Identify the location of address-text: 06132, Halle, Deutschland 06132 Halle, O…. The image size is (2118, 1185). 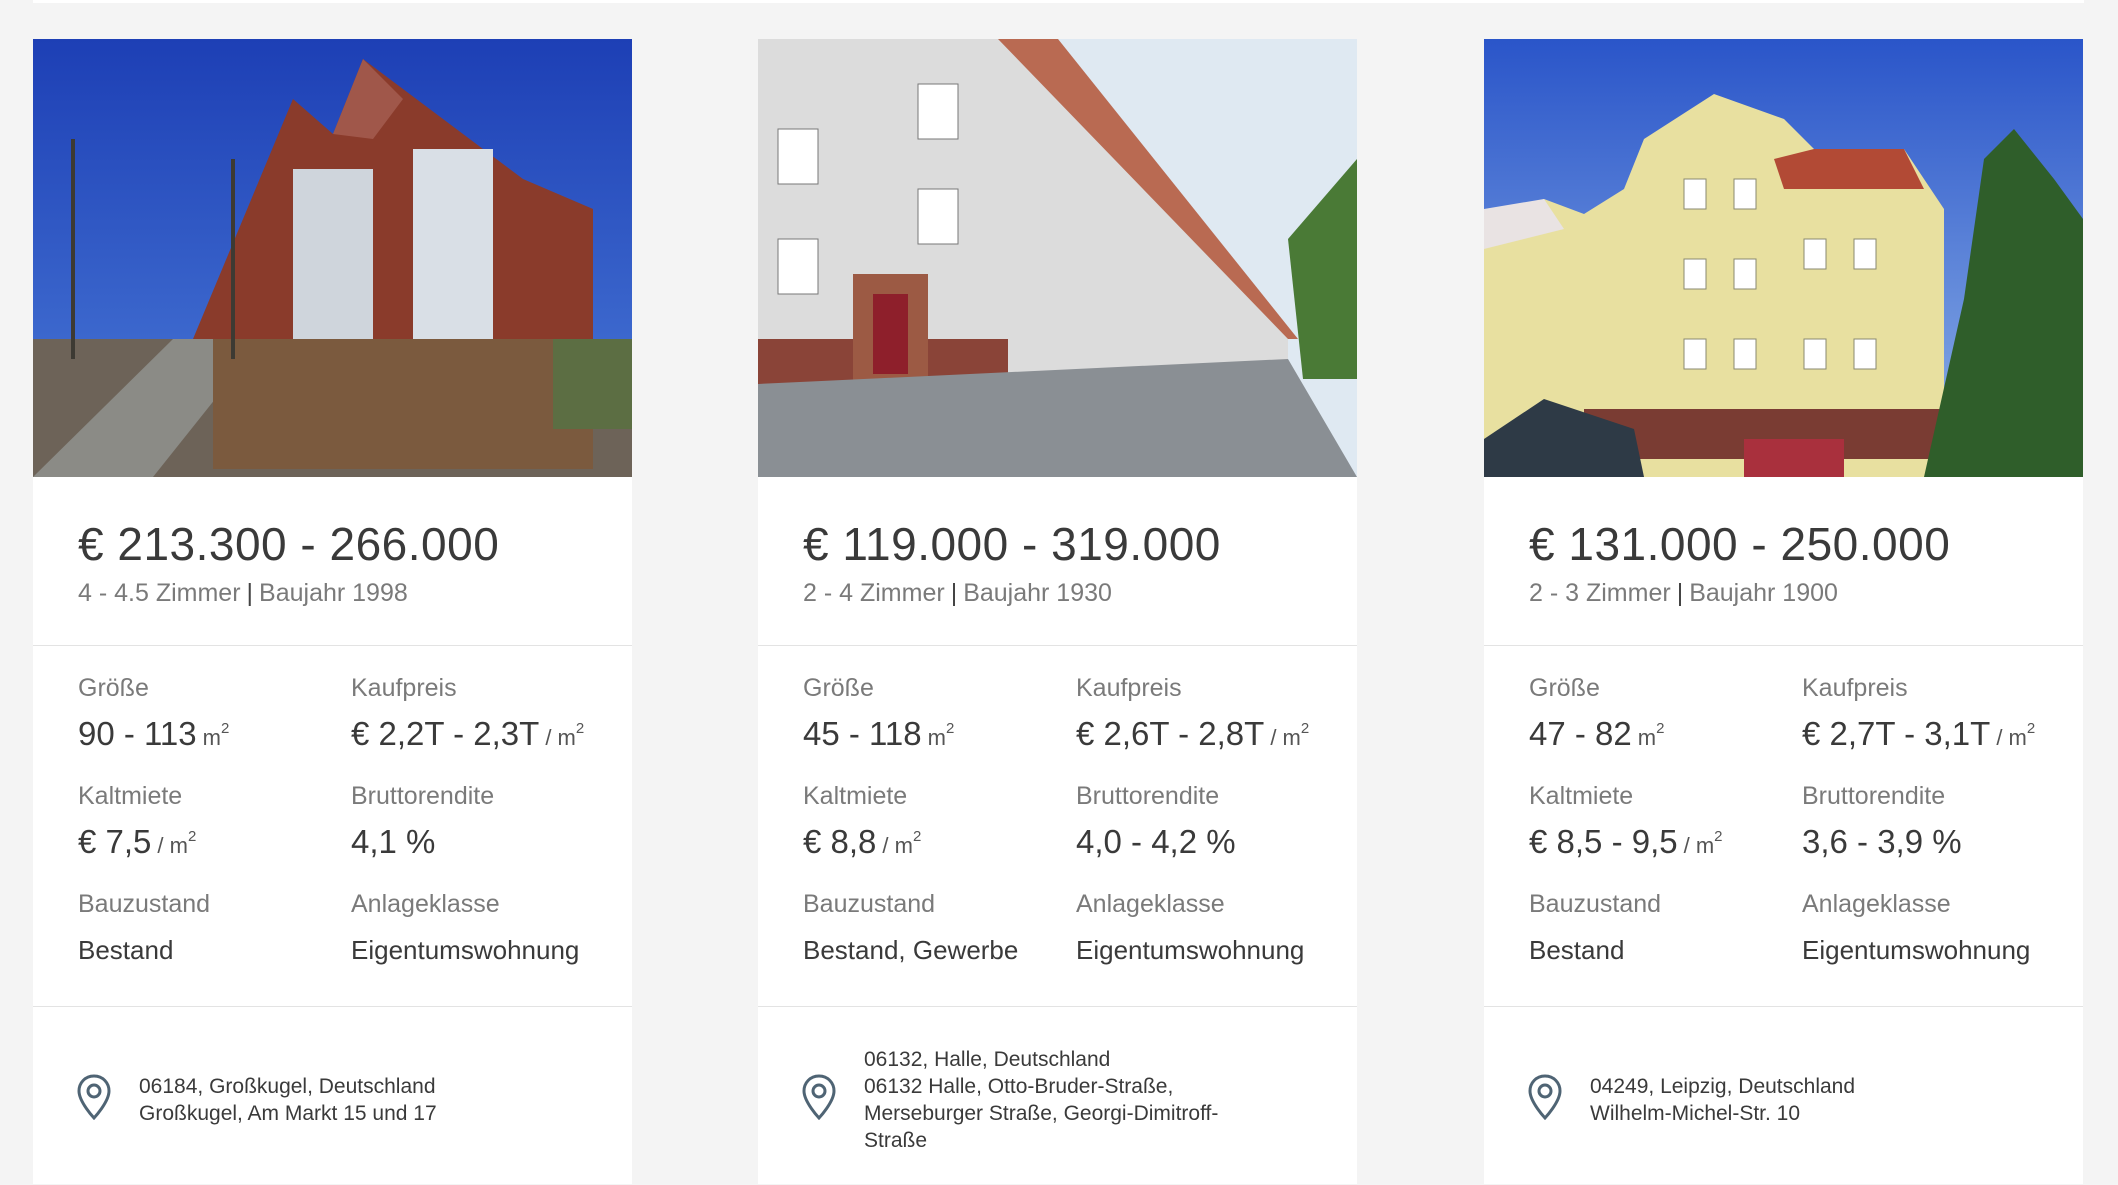
(1079, 1100).